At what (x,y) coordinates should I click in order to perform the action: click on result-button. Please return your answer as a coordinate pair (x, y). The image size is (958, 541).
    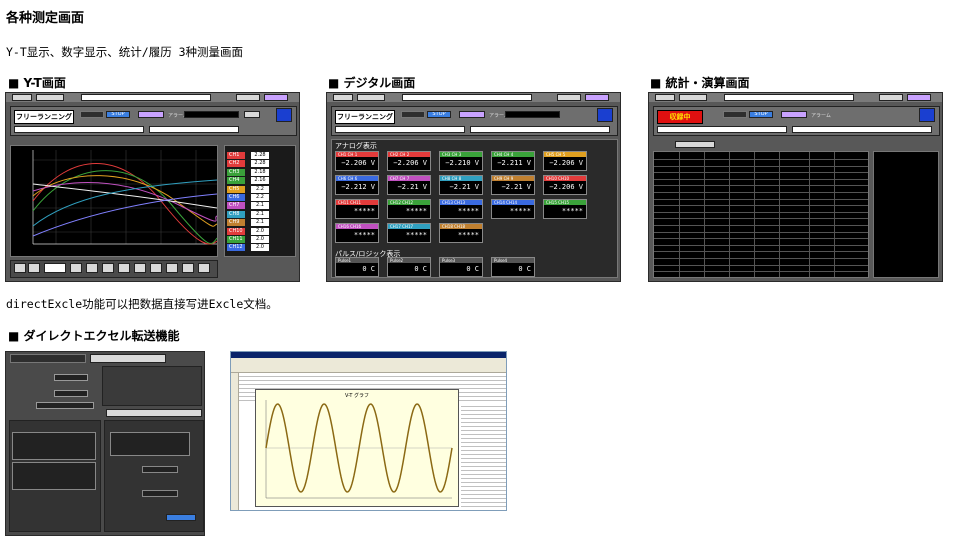
    Looking at the image, I should click on (695, 144).